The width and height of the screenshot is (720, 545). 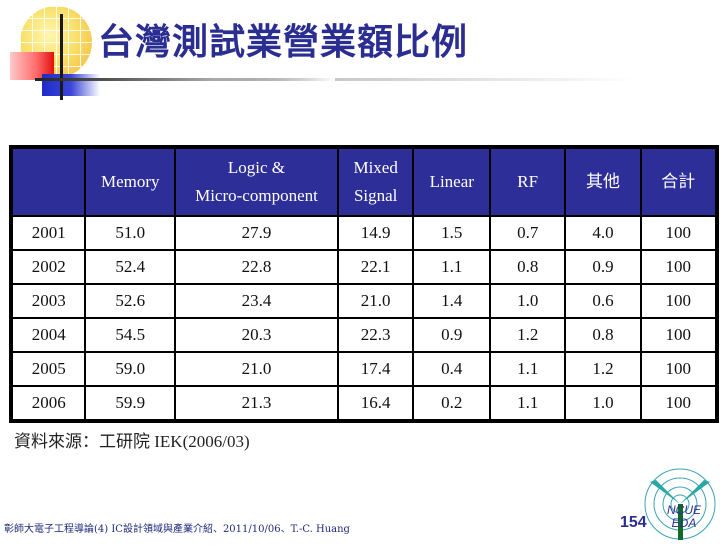 I want to click on column-header-line: Linear, so click(x=451, y=181).